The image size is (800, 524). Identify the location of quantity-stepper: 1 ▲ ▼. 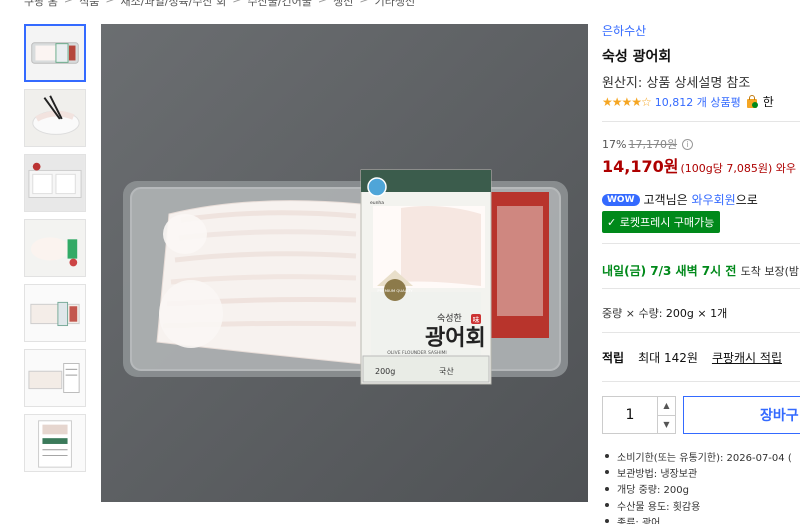
(639, 415).